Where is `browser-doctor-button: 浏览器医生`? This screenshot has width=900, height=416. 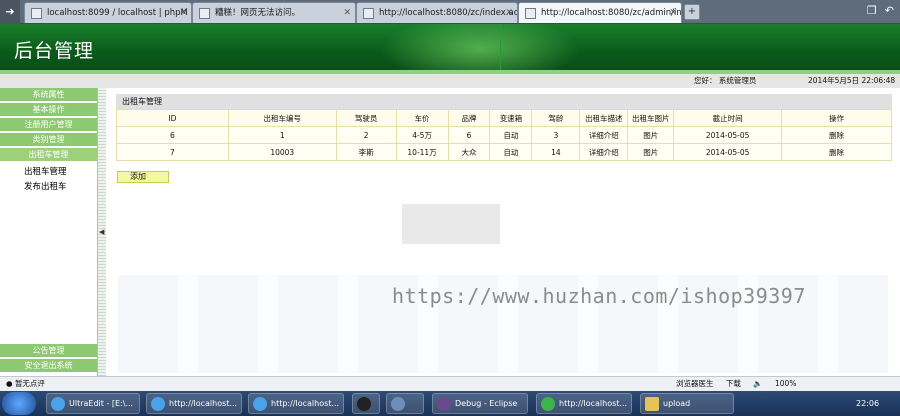 browser-doctor-button: 浏览器医生 is located at coordinates (695, 383).